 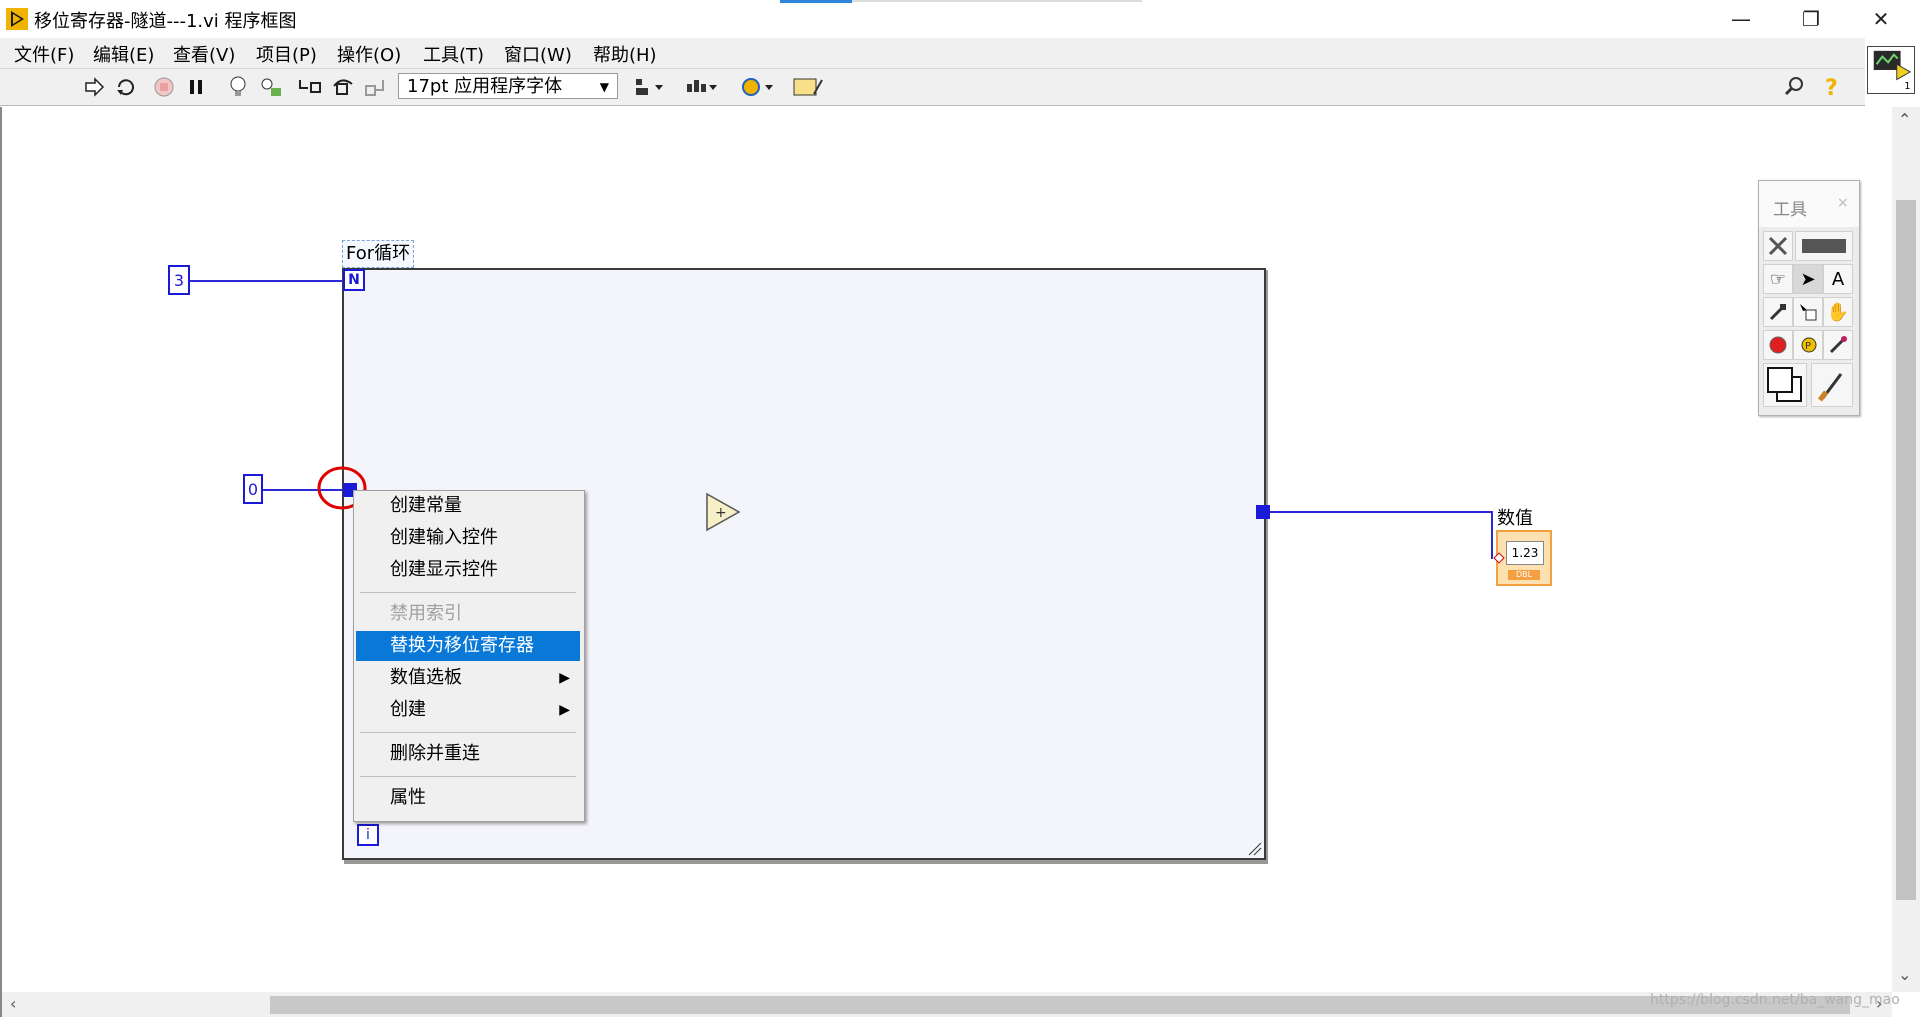 What do you see at coordinates (1380, 512) in the screenshot?
I see `wire-to-indicator` at bounding box center [1380, 512].